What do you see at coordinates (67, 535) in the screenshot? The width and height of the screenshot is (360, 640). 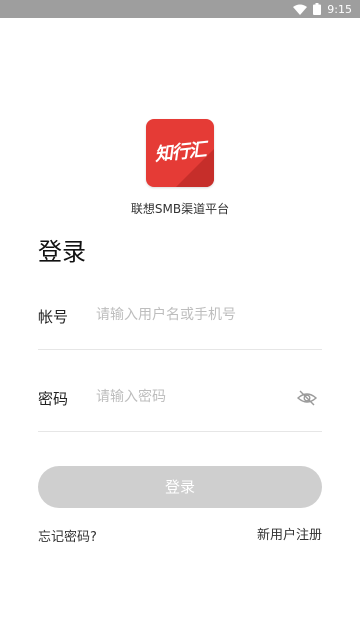 I see `forgot-password-link: 忘记密码?` at bounding box center [67, 535].